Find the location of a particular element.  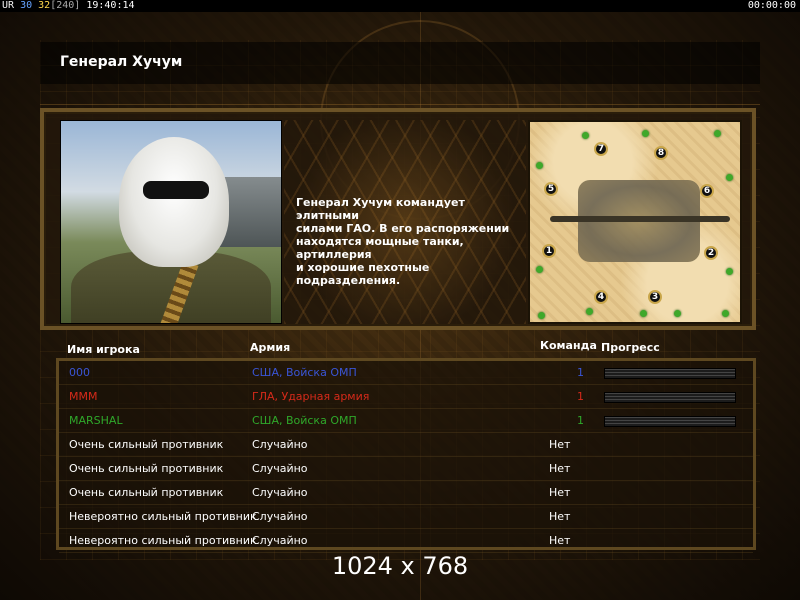

start-spot-6: 6 is located at coordinates (707, 191).